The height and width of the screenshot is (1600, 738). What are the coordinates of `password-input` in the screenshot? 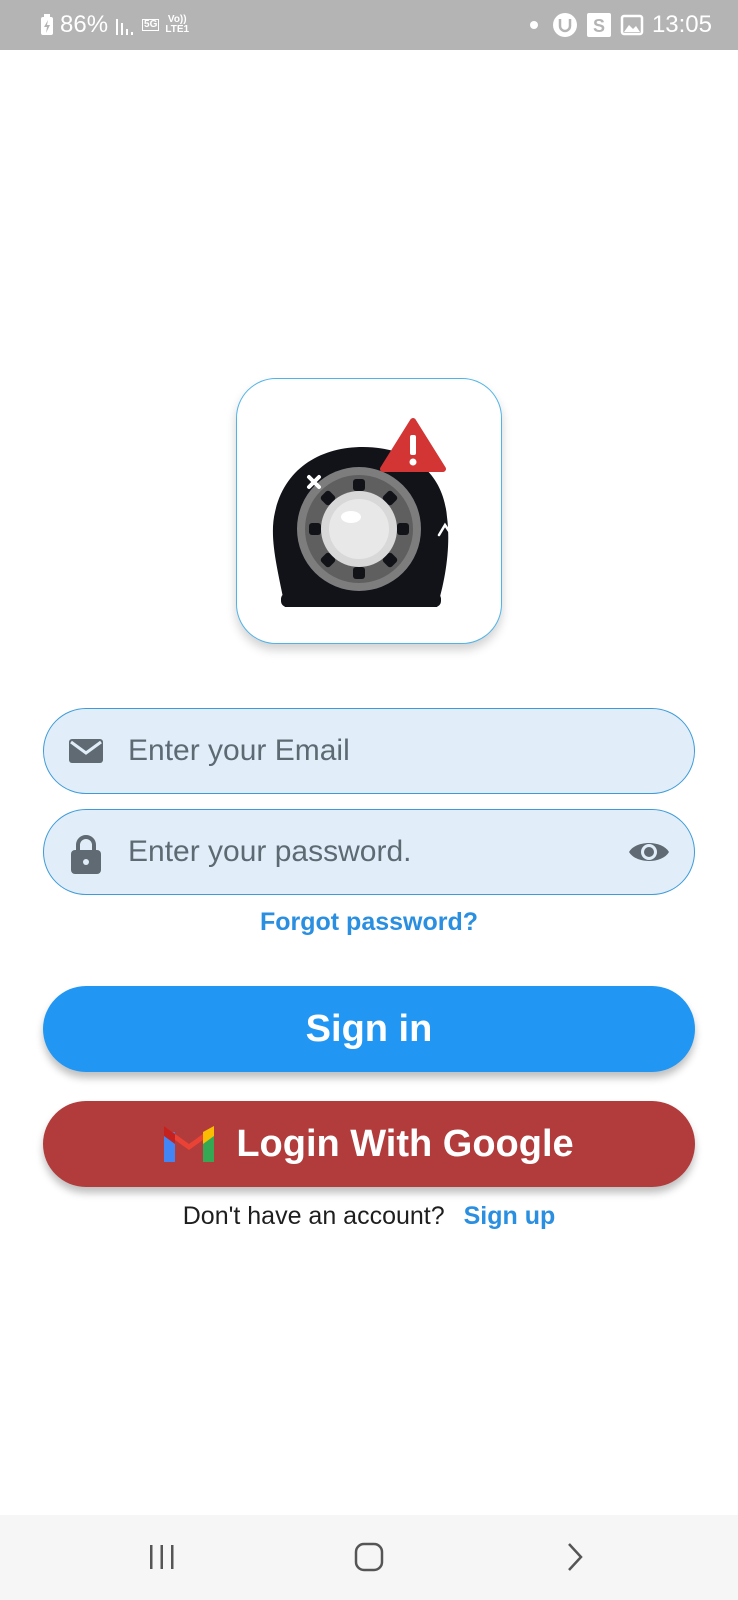 It's located at (368, 852).